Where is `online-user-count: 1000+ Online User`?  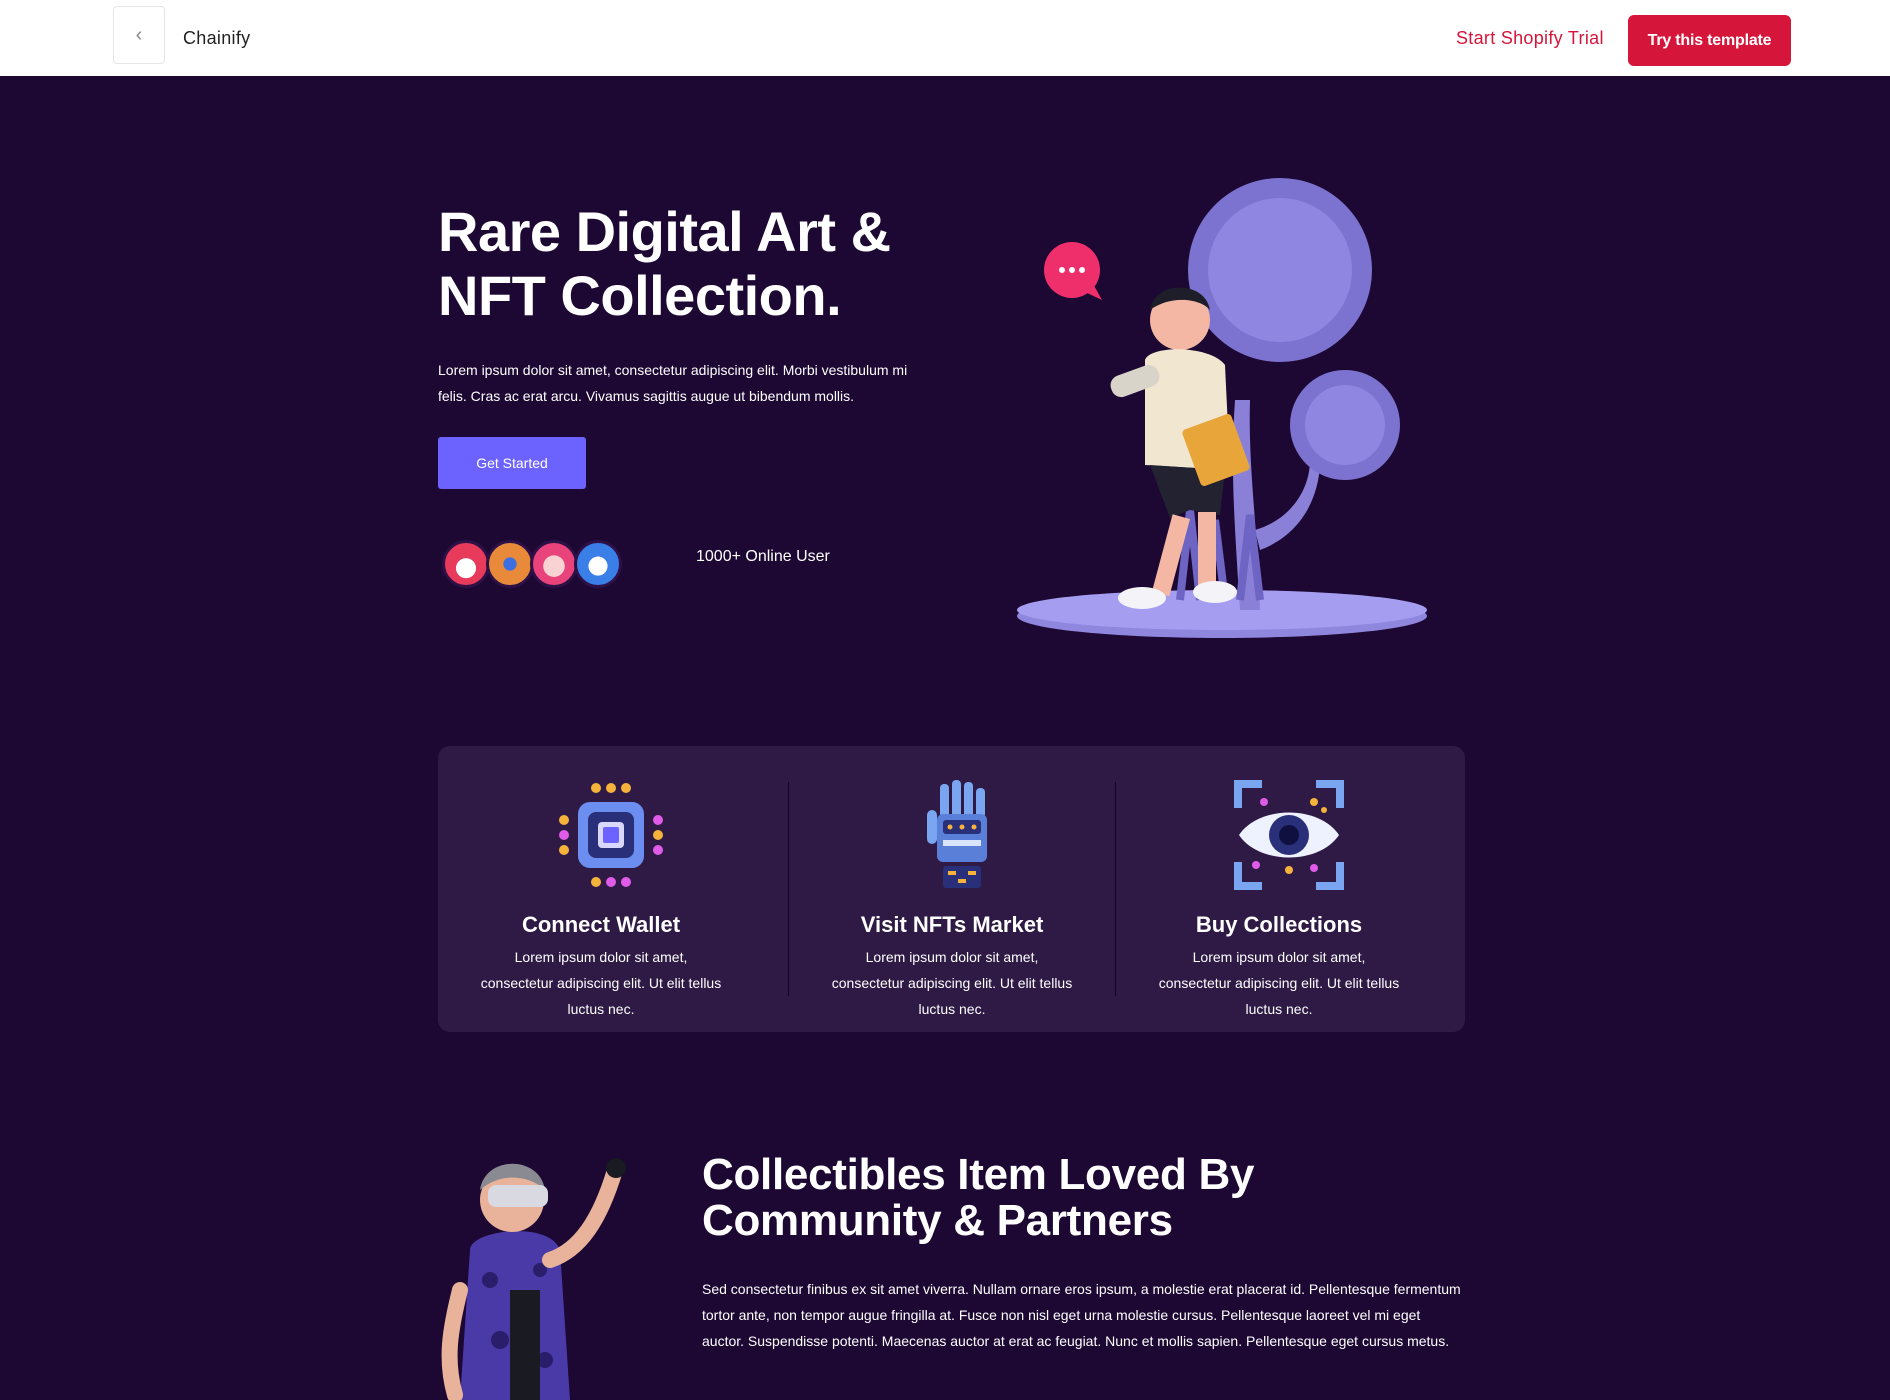
online-user-count: 1000+ Online User is located at coordinates (763, 556).